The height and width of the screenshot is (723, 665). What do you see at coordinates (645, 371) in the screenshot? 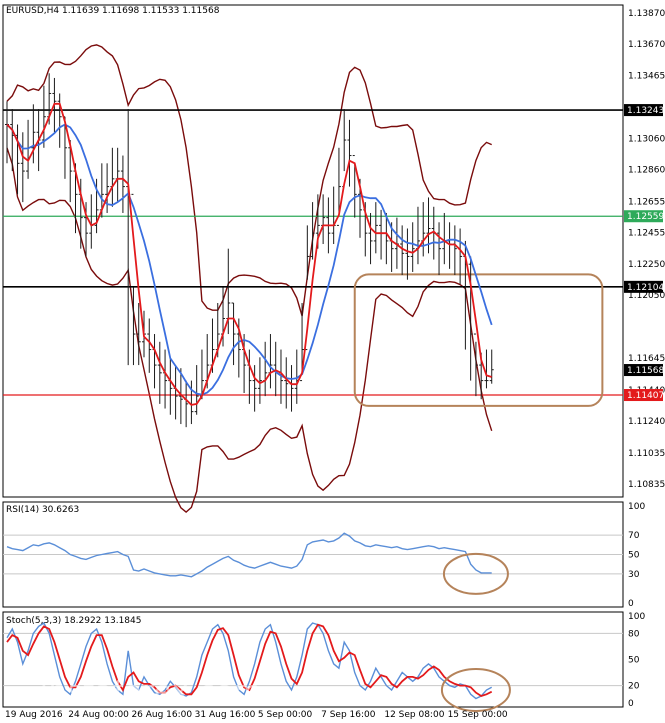
I see `price-label-current: 1.11568` at bounding box center [645, 371].